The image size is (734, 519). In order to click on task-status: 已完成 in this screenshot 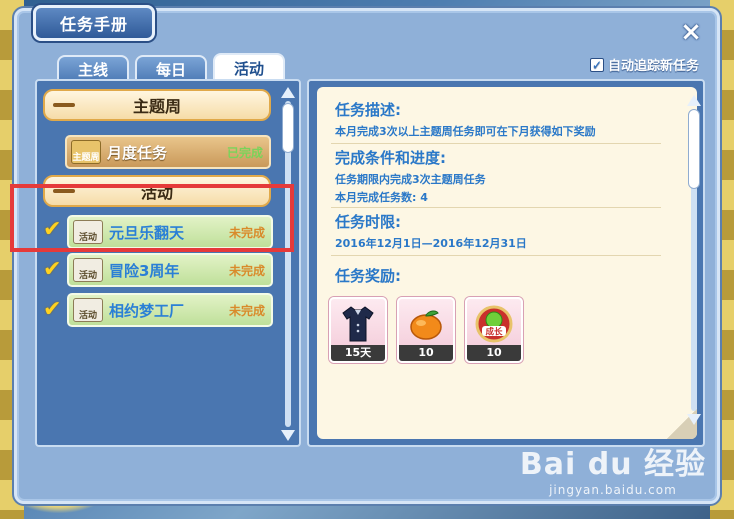, I will do `click(244, 152)`.